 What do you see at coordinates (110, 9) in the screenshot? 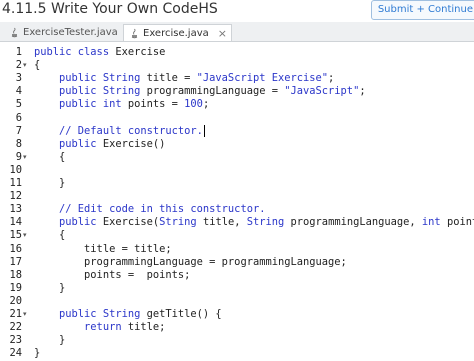
I see `page-title: 4.11.5 Write Your Own CodeHS` at bounding box center [110, 9].